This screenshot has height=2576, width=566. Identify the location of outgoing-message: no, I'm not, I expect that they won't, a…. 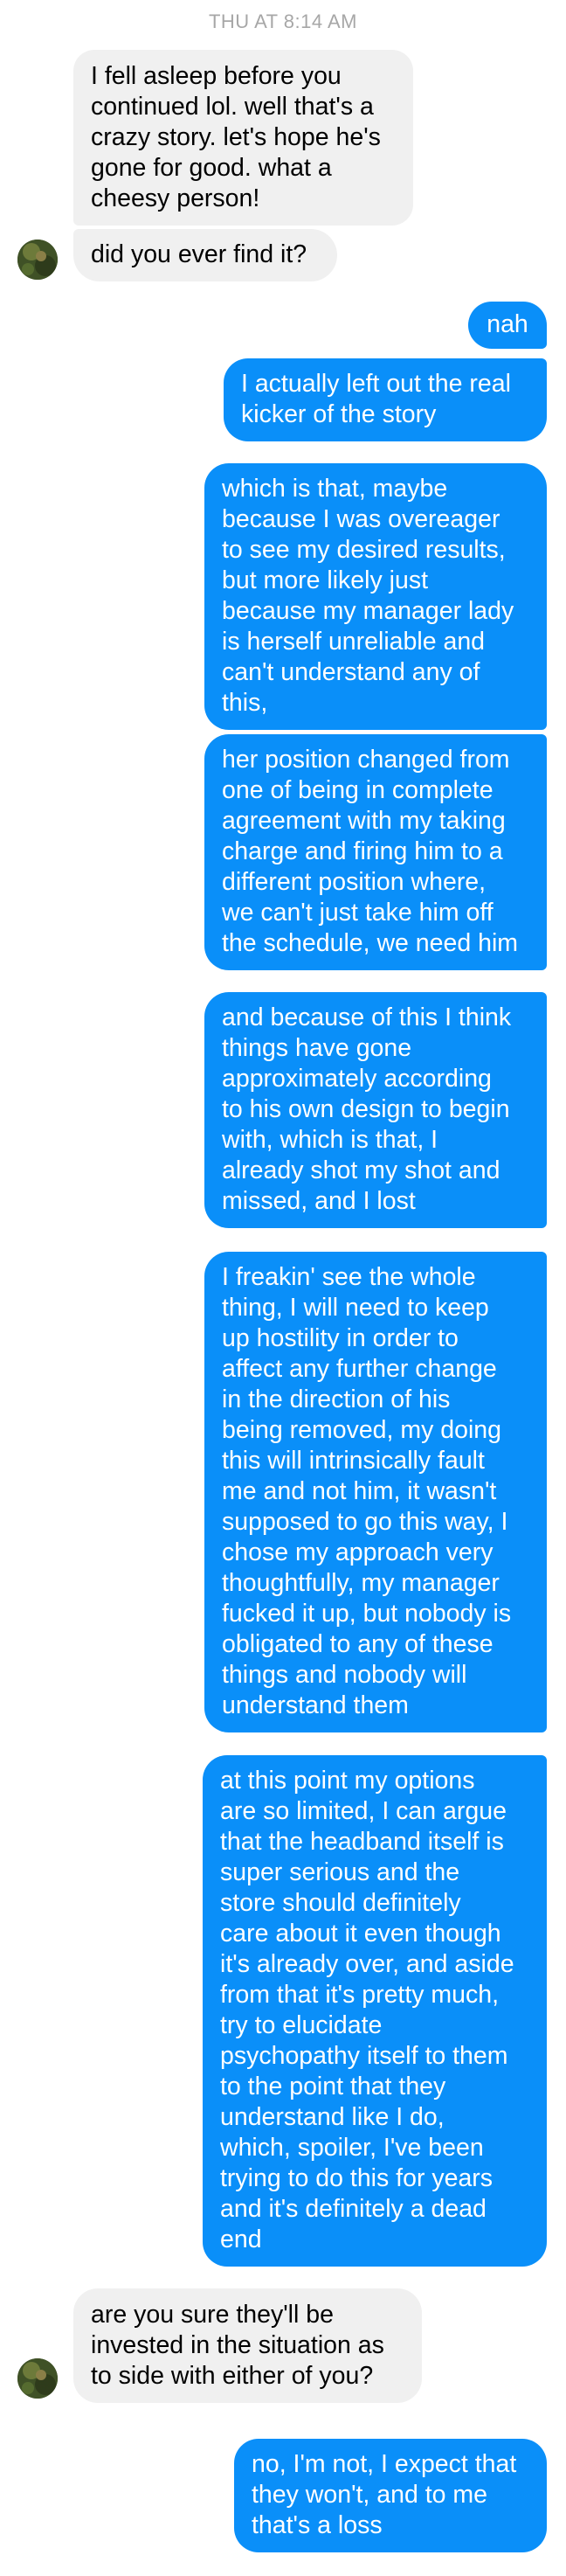
(390, 2495).